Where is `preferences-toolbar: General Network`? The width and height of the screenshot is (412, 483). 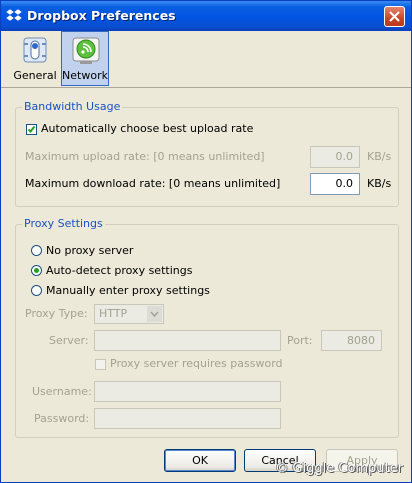 preferences-toolbar: General Network is located at coordinates (206, 59).